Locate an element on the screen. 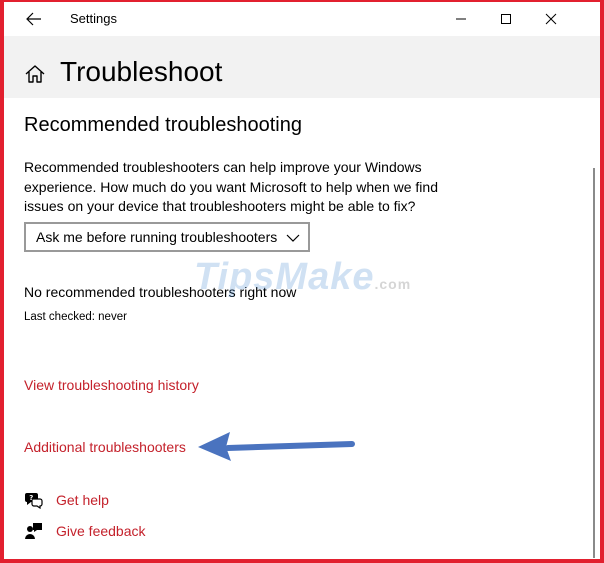 This screenshot has height=563, width=604. minimize-button is located at coordinates (461, 19).